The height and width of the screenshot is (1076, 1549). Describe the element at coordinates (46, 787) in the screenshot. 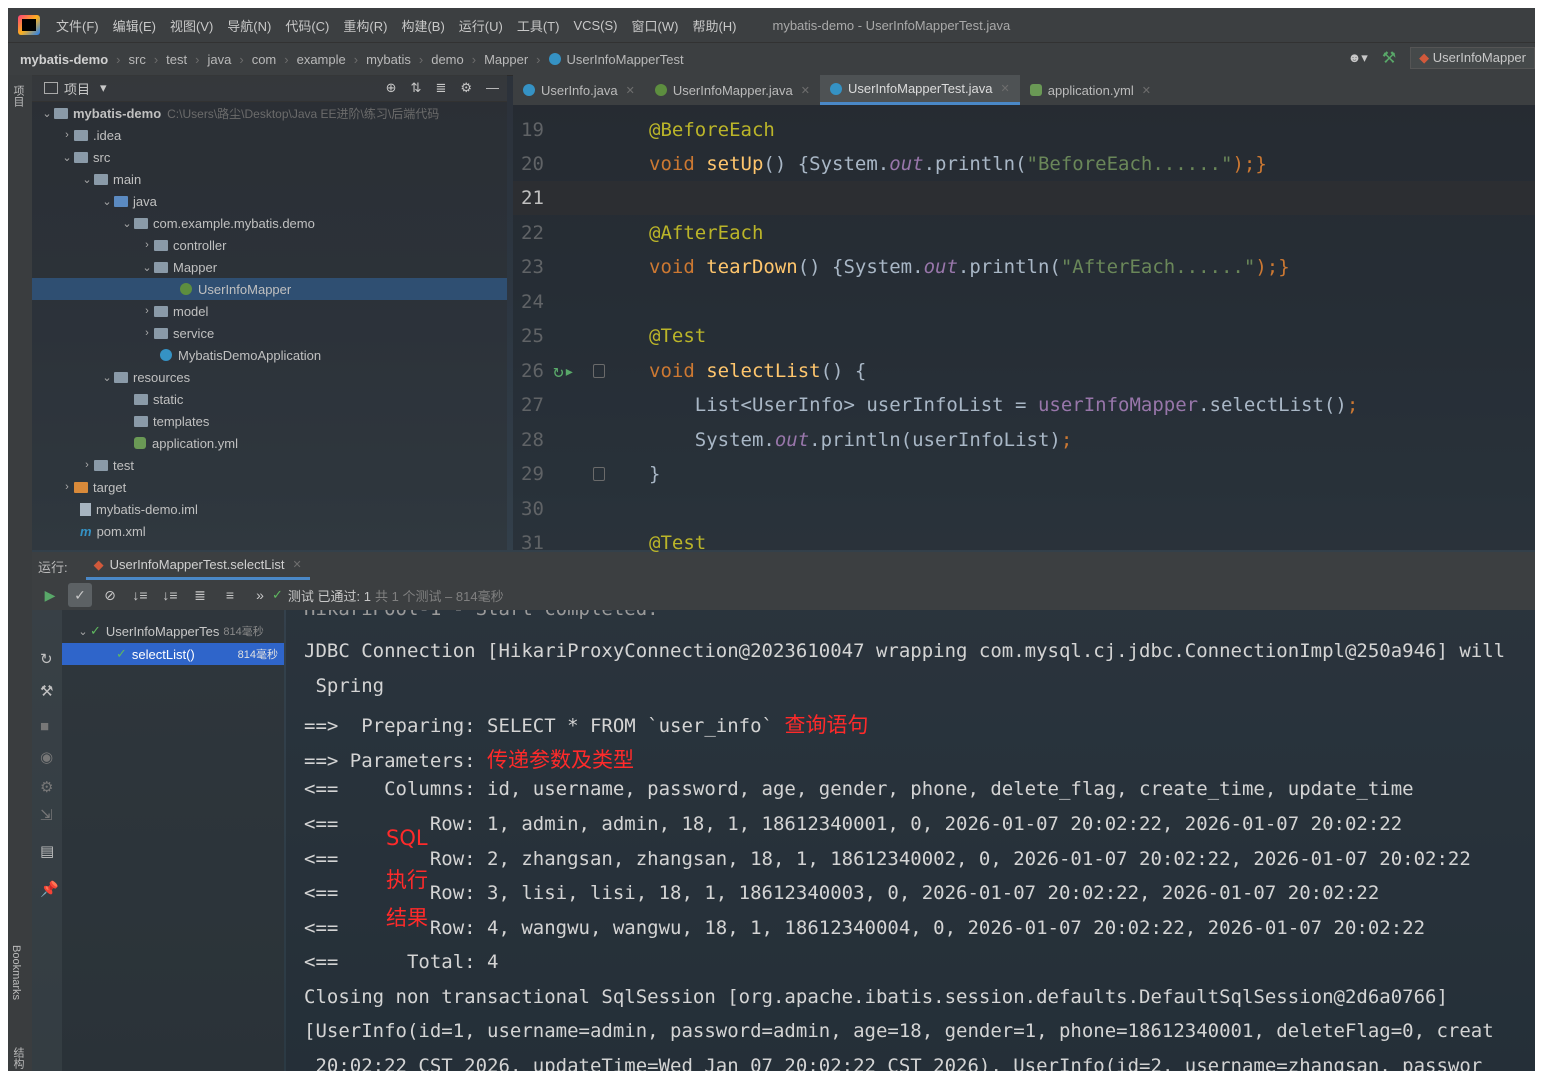

I see `settings-icon: ⚙` at that location.